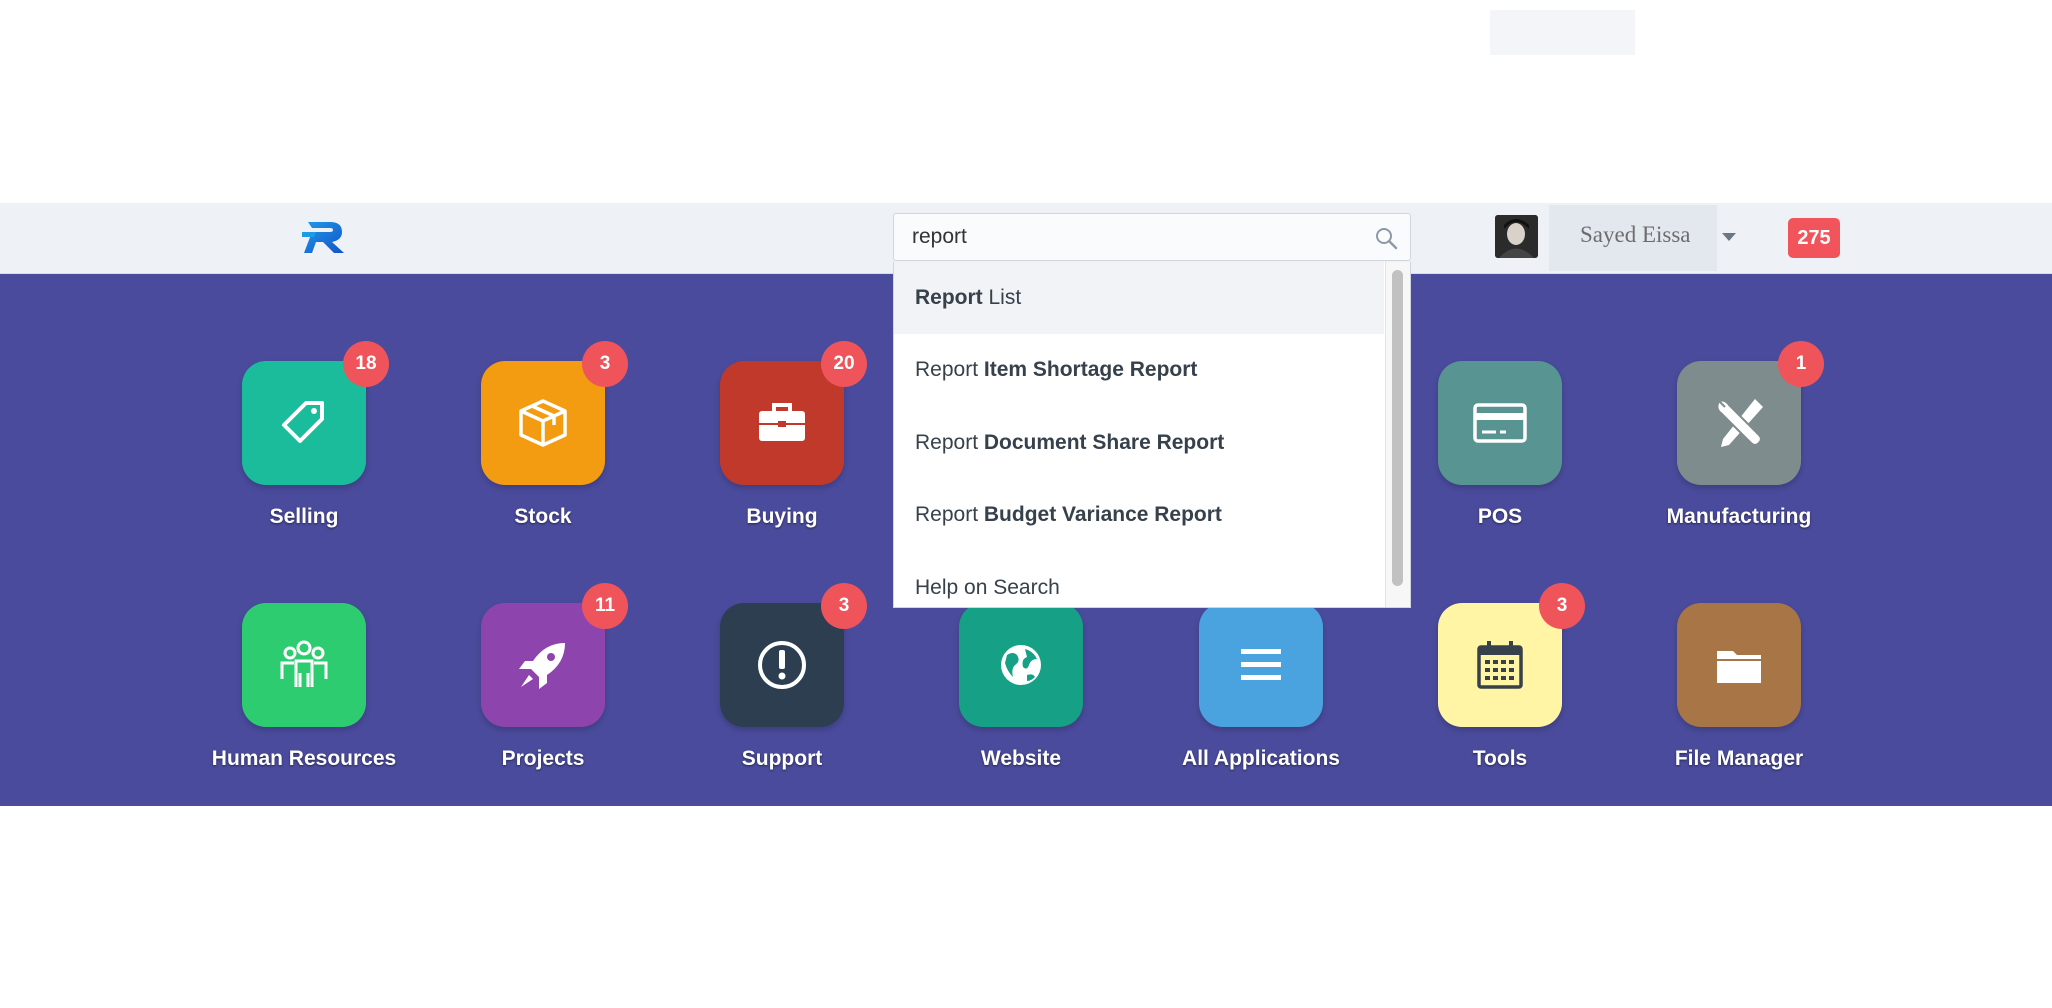 This screenshot has width=2052, height=1008. I want to click on notification-badge: 11, so click(605, 606).